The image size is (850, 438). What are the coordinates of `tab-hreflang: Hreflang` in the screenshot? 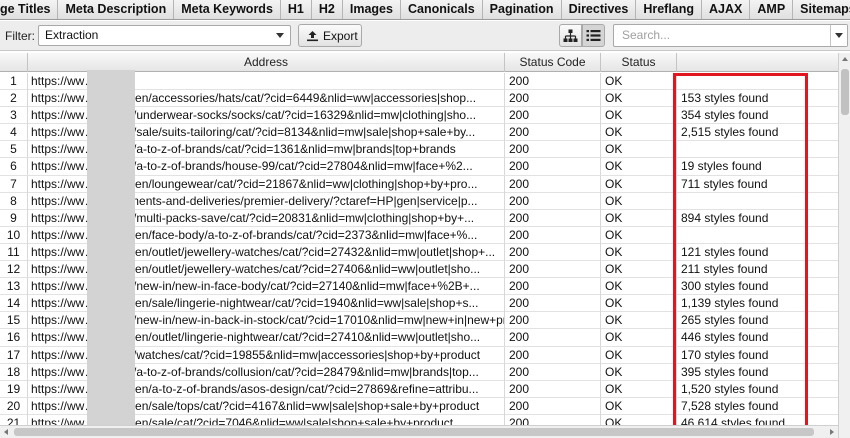 It's located at (669, 9).